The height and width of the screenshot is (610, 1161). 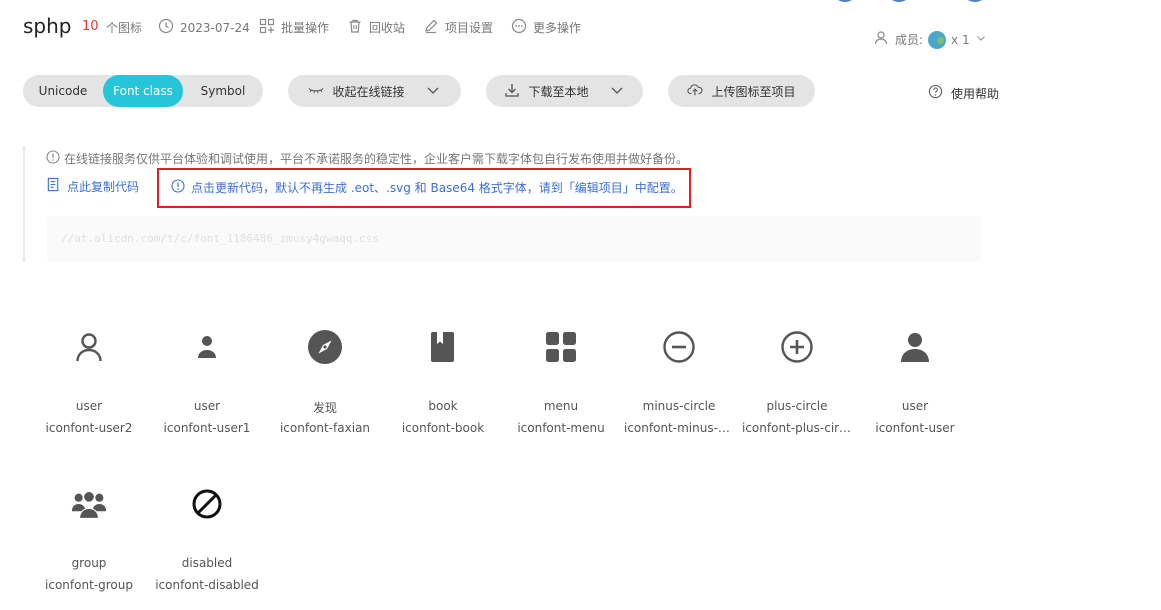 I want to click on recycle-bin-button: 回收站, so click(x=376, y=27).